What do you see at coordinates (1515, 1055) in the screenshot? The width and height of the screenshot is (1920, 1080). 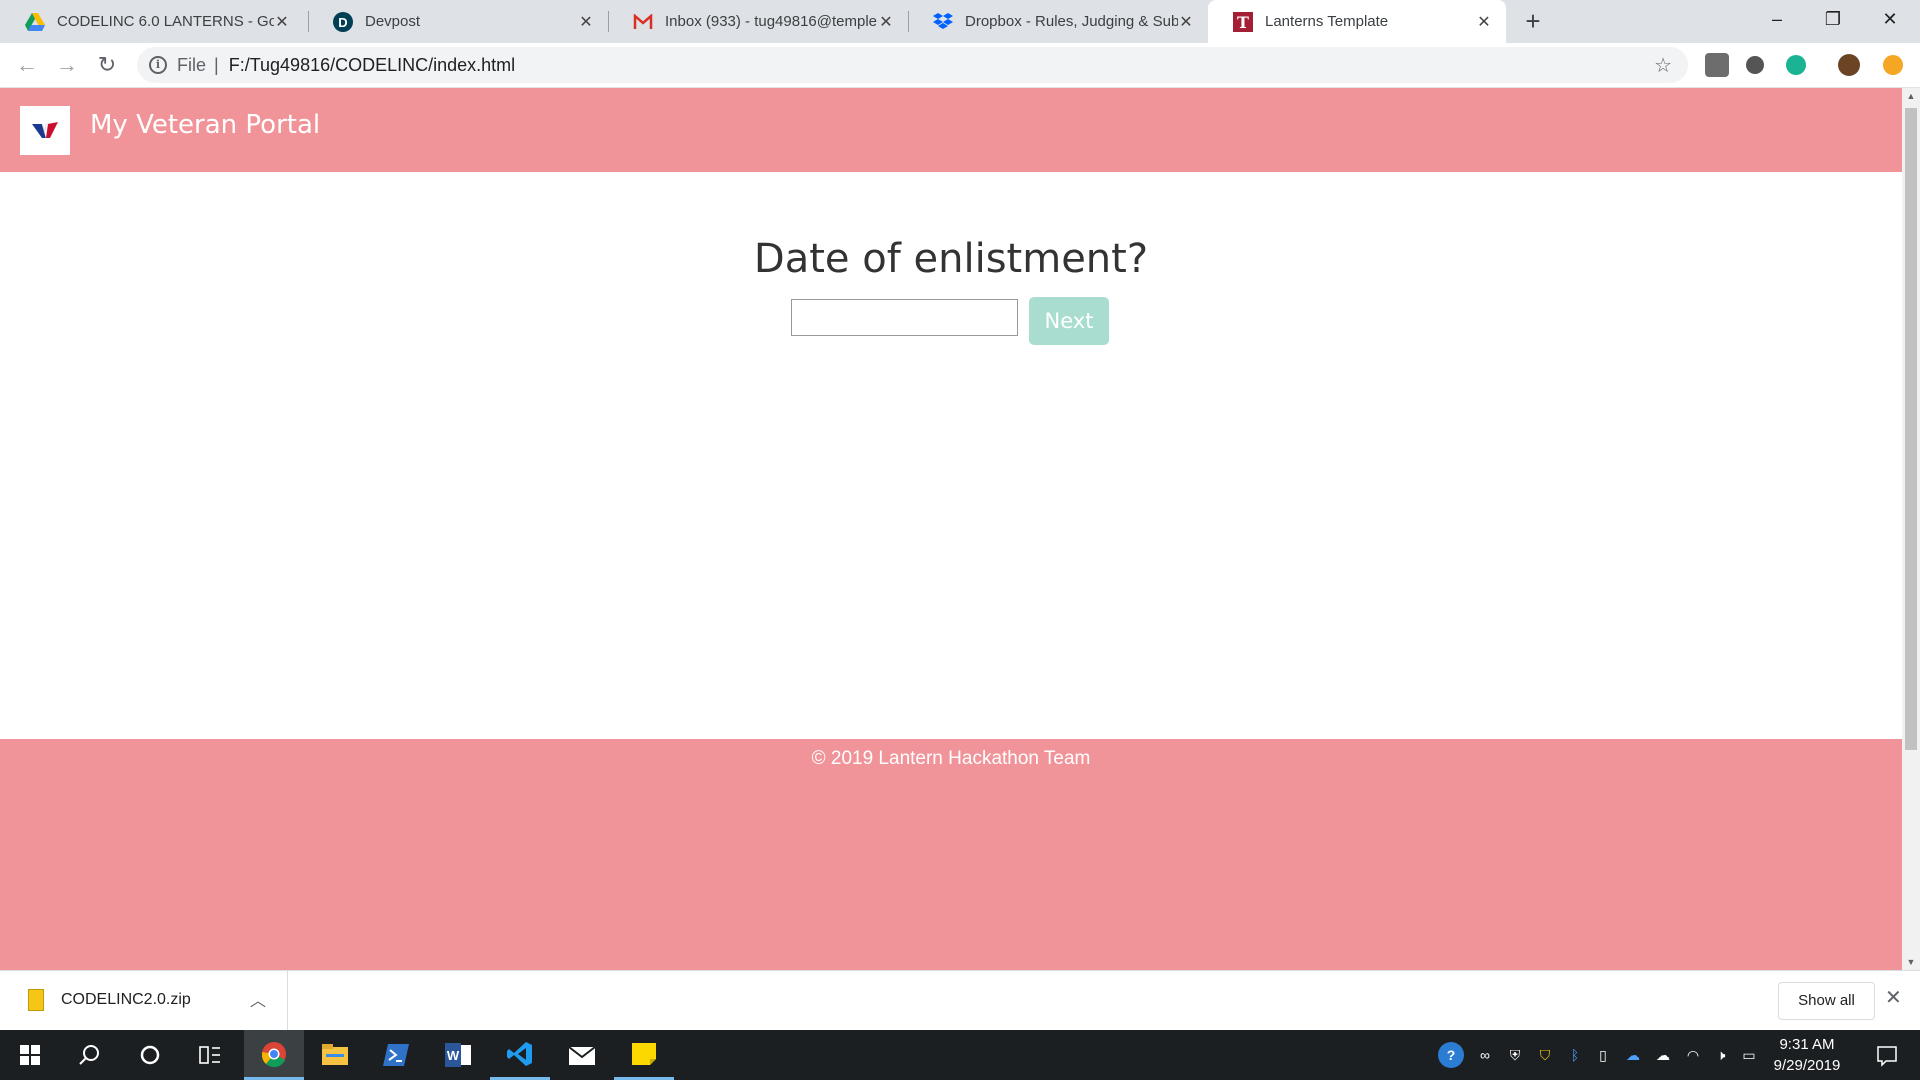 I see `security-shield-icon: ⛨` at bounding box center [1515, 1055].